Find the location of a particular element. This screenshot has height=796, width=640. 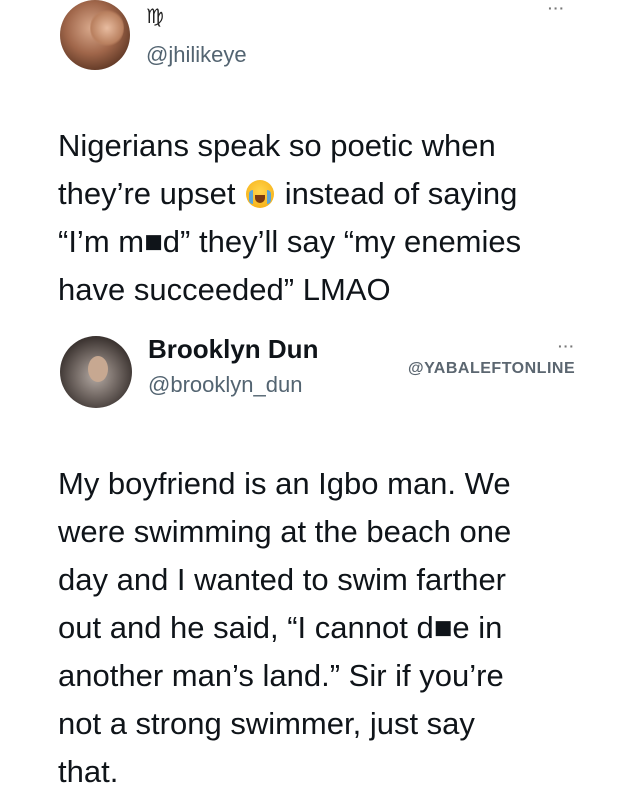

user-handle: @jhilikeye is located at coordinates (196, 55).